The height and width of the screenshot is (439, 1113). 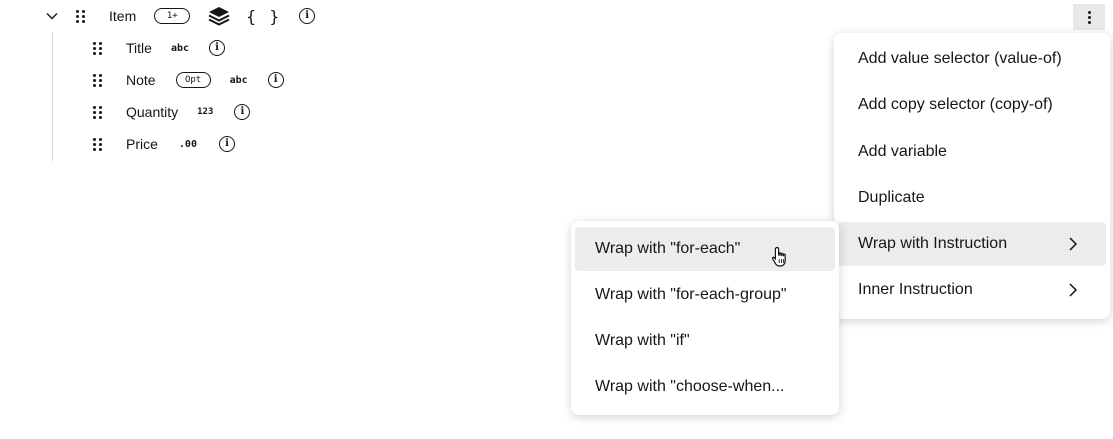 I want to click on cardinality-badge: 1+, so click(x=172, y=16).